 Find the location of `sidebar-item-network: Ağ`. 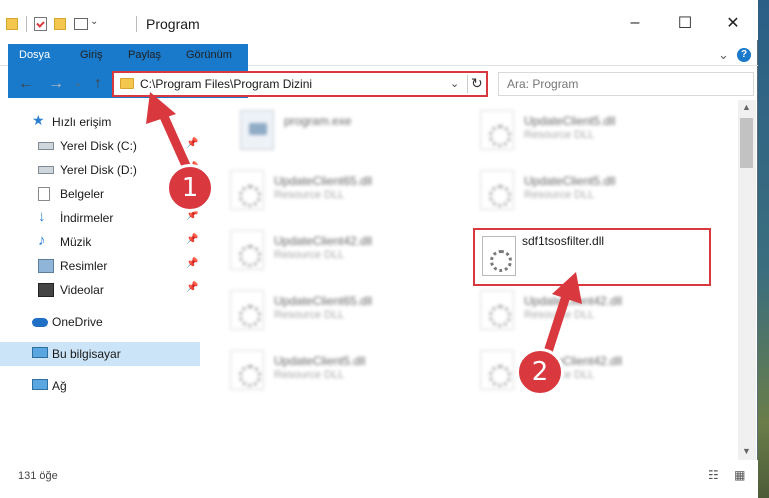

sidebar-item-network: Ağ is located at coordinates (100, 386).